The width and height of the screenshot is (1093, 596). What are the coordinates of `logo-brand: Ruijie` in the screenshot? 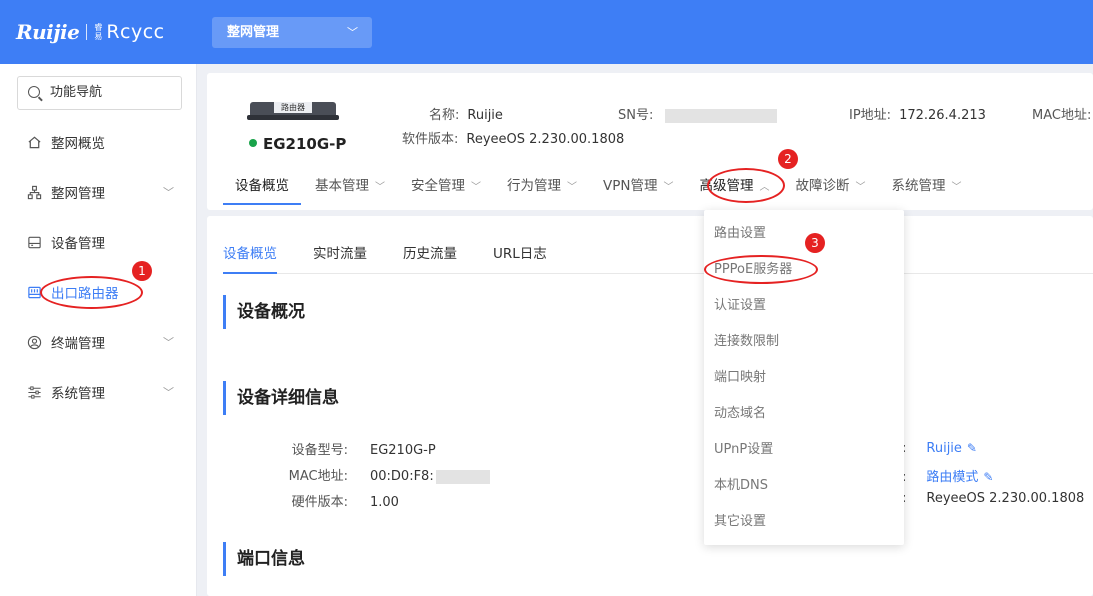 It's located at (48, 32).